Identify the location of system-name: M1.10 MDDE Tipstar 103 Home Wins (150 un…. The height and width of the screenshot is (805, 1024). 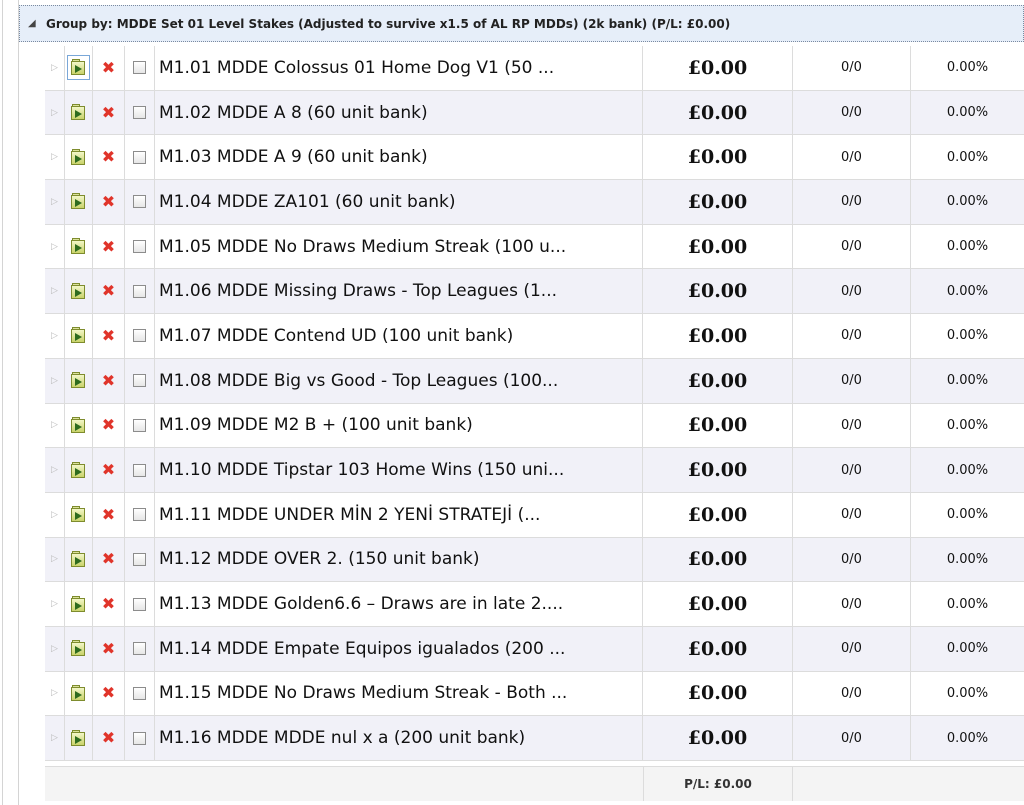
(399, 470).